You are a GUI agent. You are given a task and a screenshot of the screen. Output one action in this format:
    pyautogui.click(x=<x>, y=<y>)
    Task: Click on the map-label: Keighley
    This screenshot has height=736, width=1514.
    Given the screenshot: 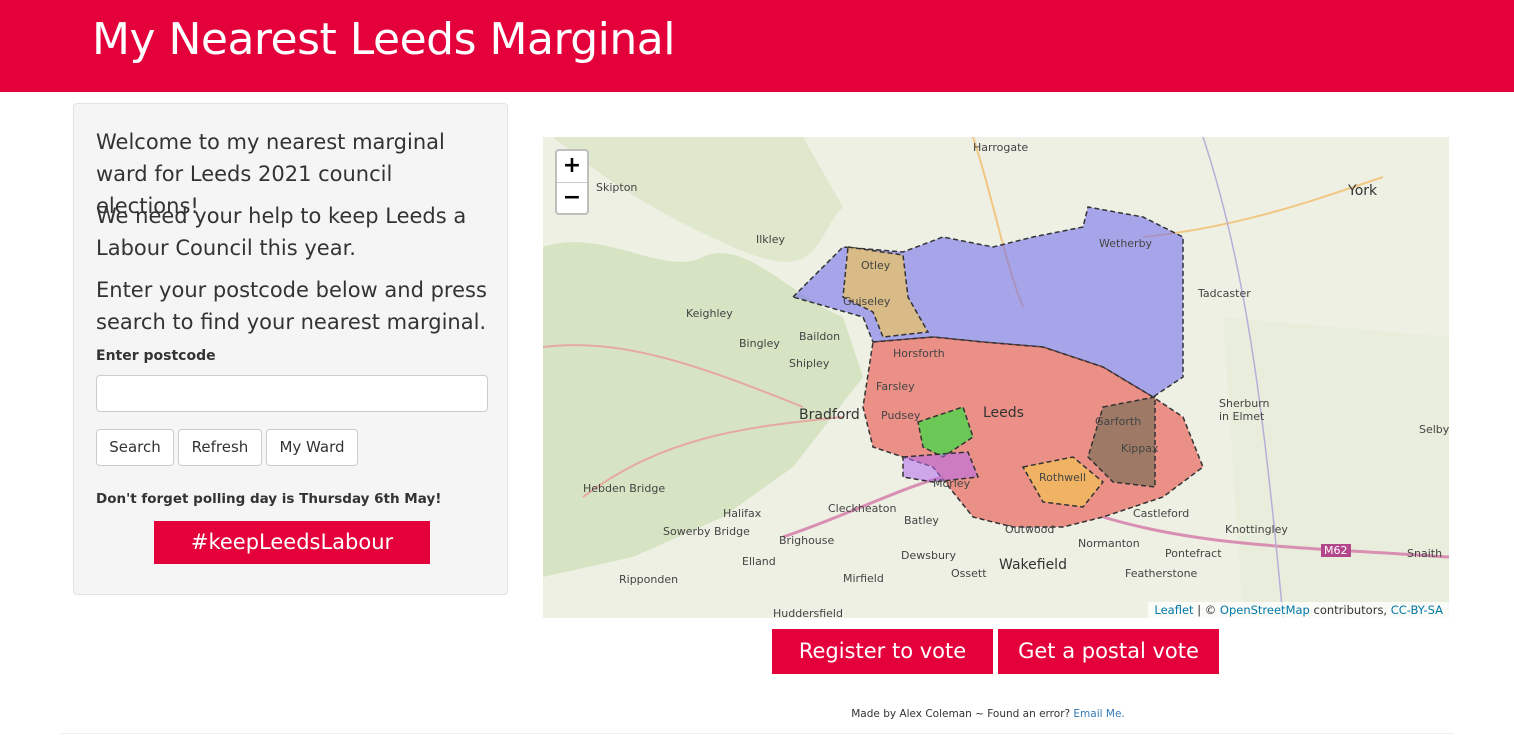 What is the action you would take?
    pyautogui.click(x=709, y=313)
    